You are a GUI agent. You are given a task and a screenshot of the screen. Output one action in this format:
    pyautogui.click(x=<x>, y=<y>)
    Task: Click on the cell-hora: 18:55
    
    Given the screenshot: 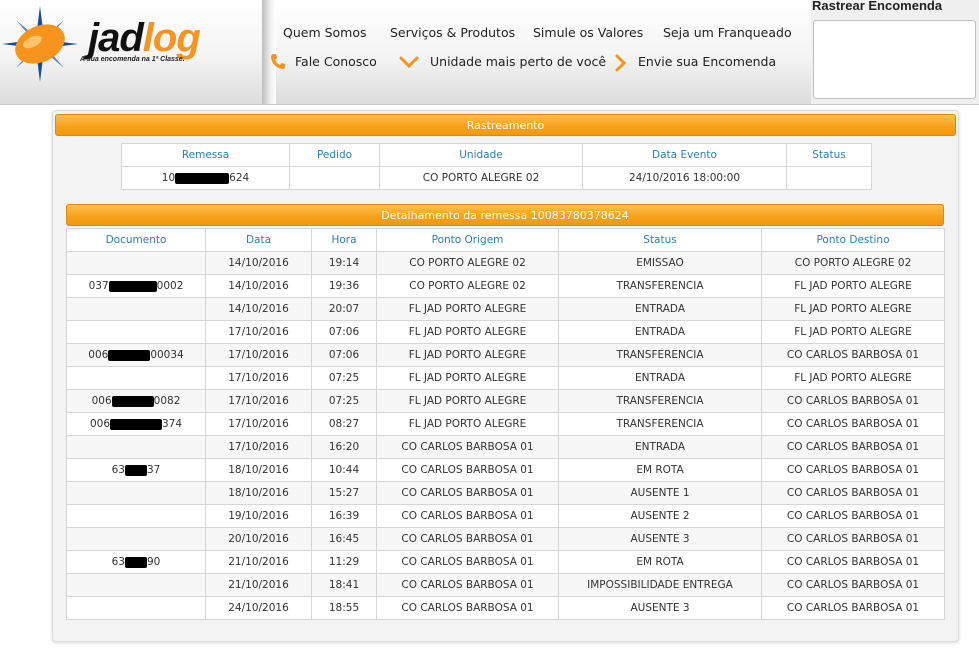 What is the action you would take?
    pyautogui.click(x=344, y=608)
    